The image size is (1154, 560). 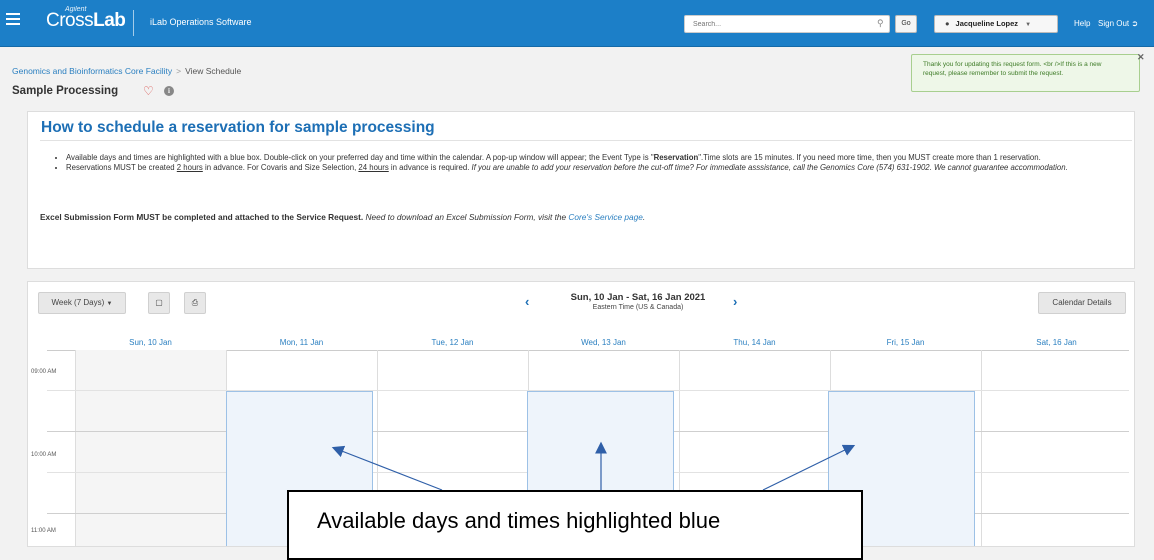 What do you see at coordinates (906, 24) in the screenshot?
I see `go-button: Go` at bounding box center [906, 24].